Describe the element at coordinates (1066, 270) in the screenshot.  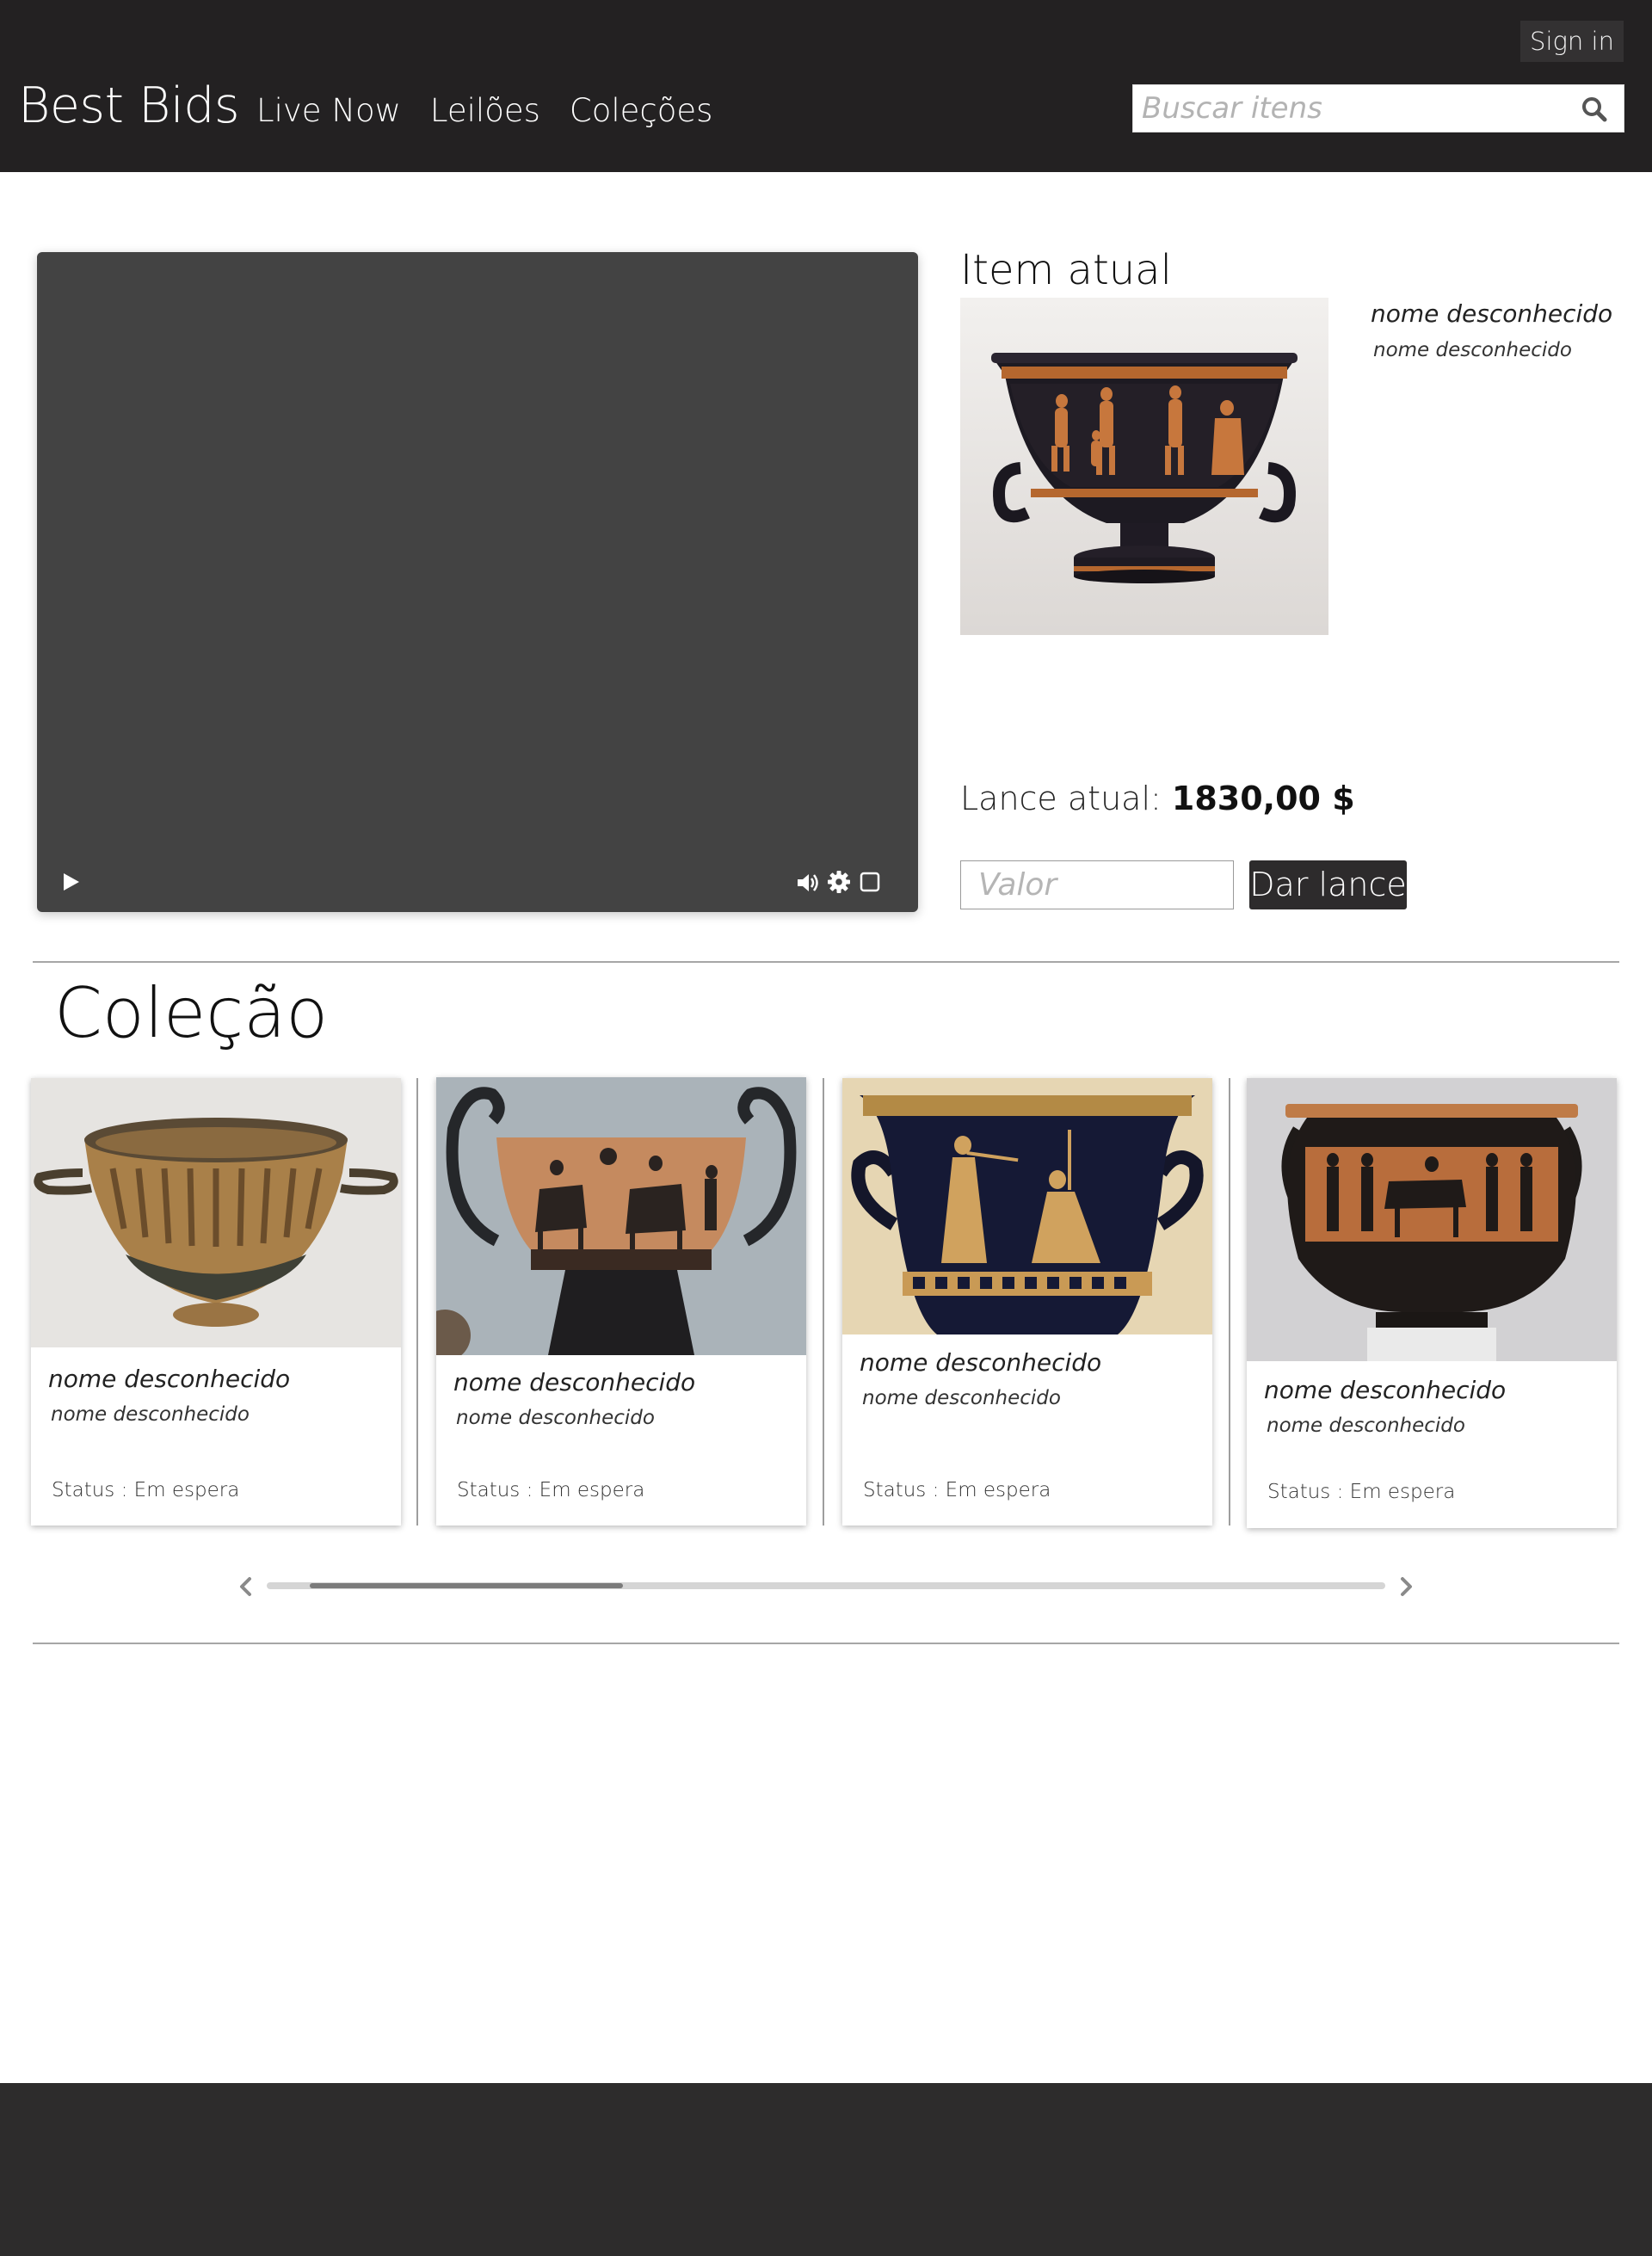
I see `current-item-heading: Item atual` at that location.